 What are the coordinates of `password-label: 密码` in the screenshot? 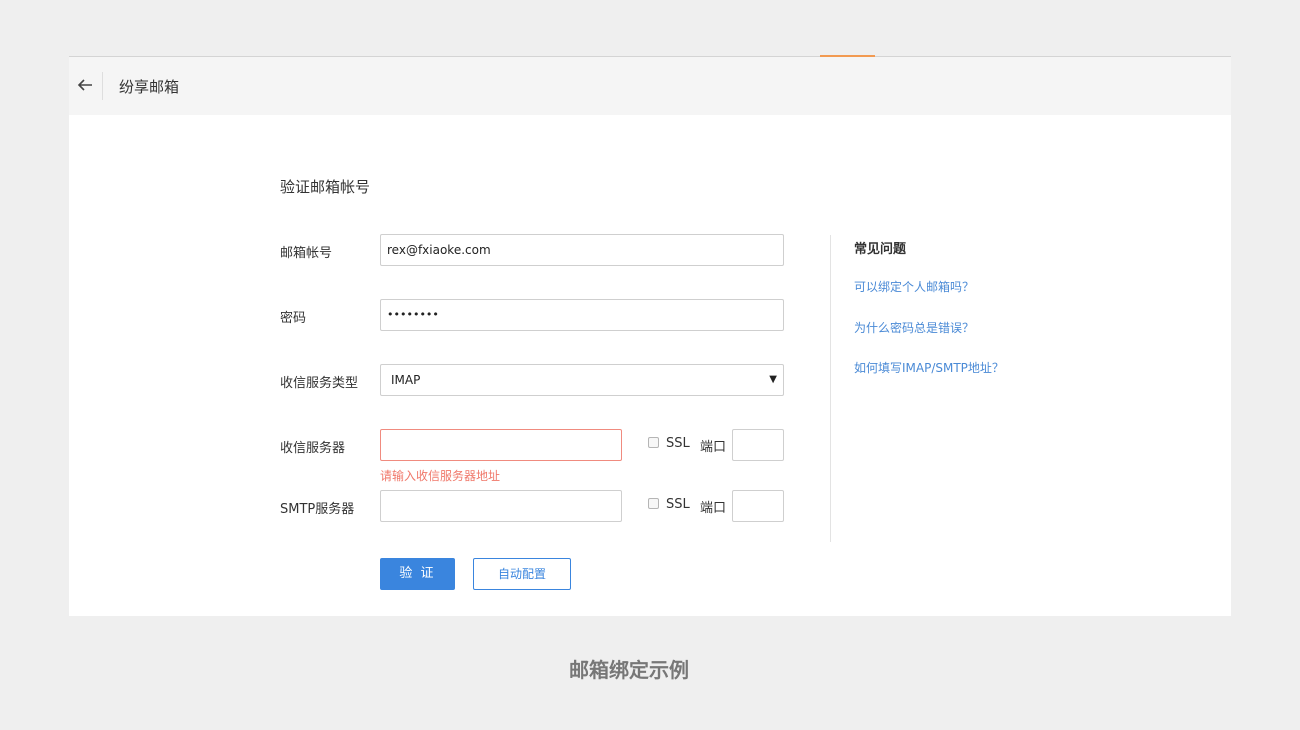 It's located at (293, 318).